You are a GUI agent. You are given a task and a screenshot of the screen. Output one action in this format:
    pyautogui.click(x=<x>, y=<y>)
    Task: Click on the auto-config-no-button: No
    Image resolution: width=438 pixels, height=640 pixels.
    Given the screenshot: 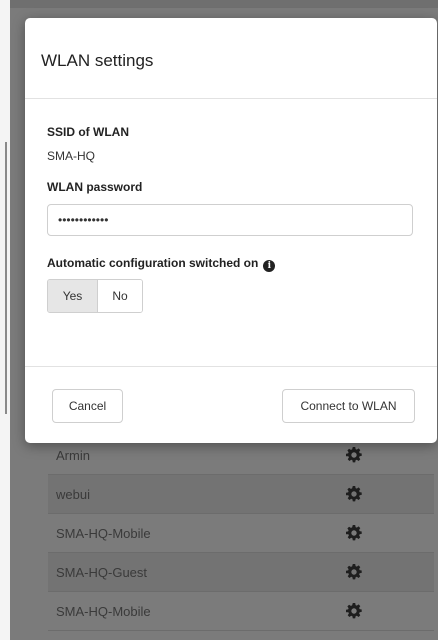 What is the action you would take?
    pyautogui.click(x=120, y=296)
    